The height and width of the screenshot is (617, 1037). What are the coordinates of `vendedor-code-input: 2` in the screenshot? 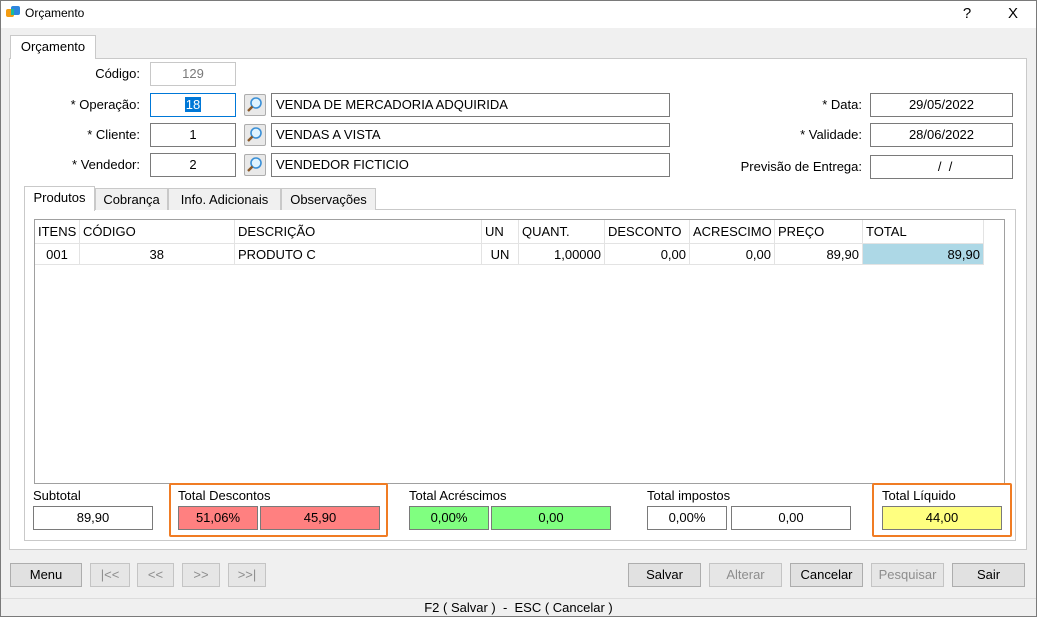 It's located at (193, 165).